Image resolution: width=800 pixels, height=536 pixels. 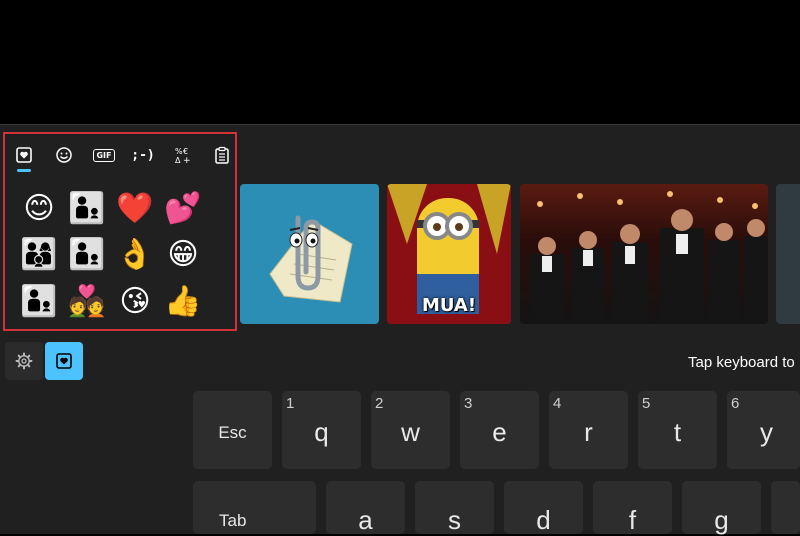 I want to click on gif-thumbnail-applause, so click(x=644, y=254).